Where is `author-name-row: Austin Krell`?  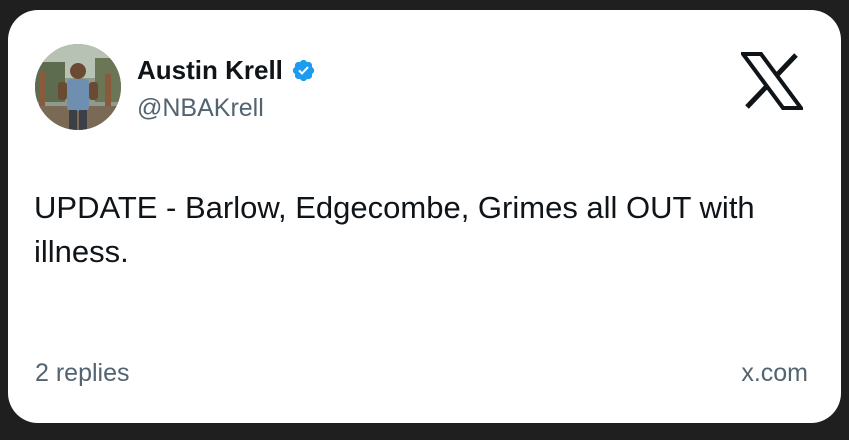
author-name-row: Austin Krell is located at coordinates (226, 70).